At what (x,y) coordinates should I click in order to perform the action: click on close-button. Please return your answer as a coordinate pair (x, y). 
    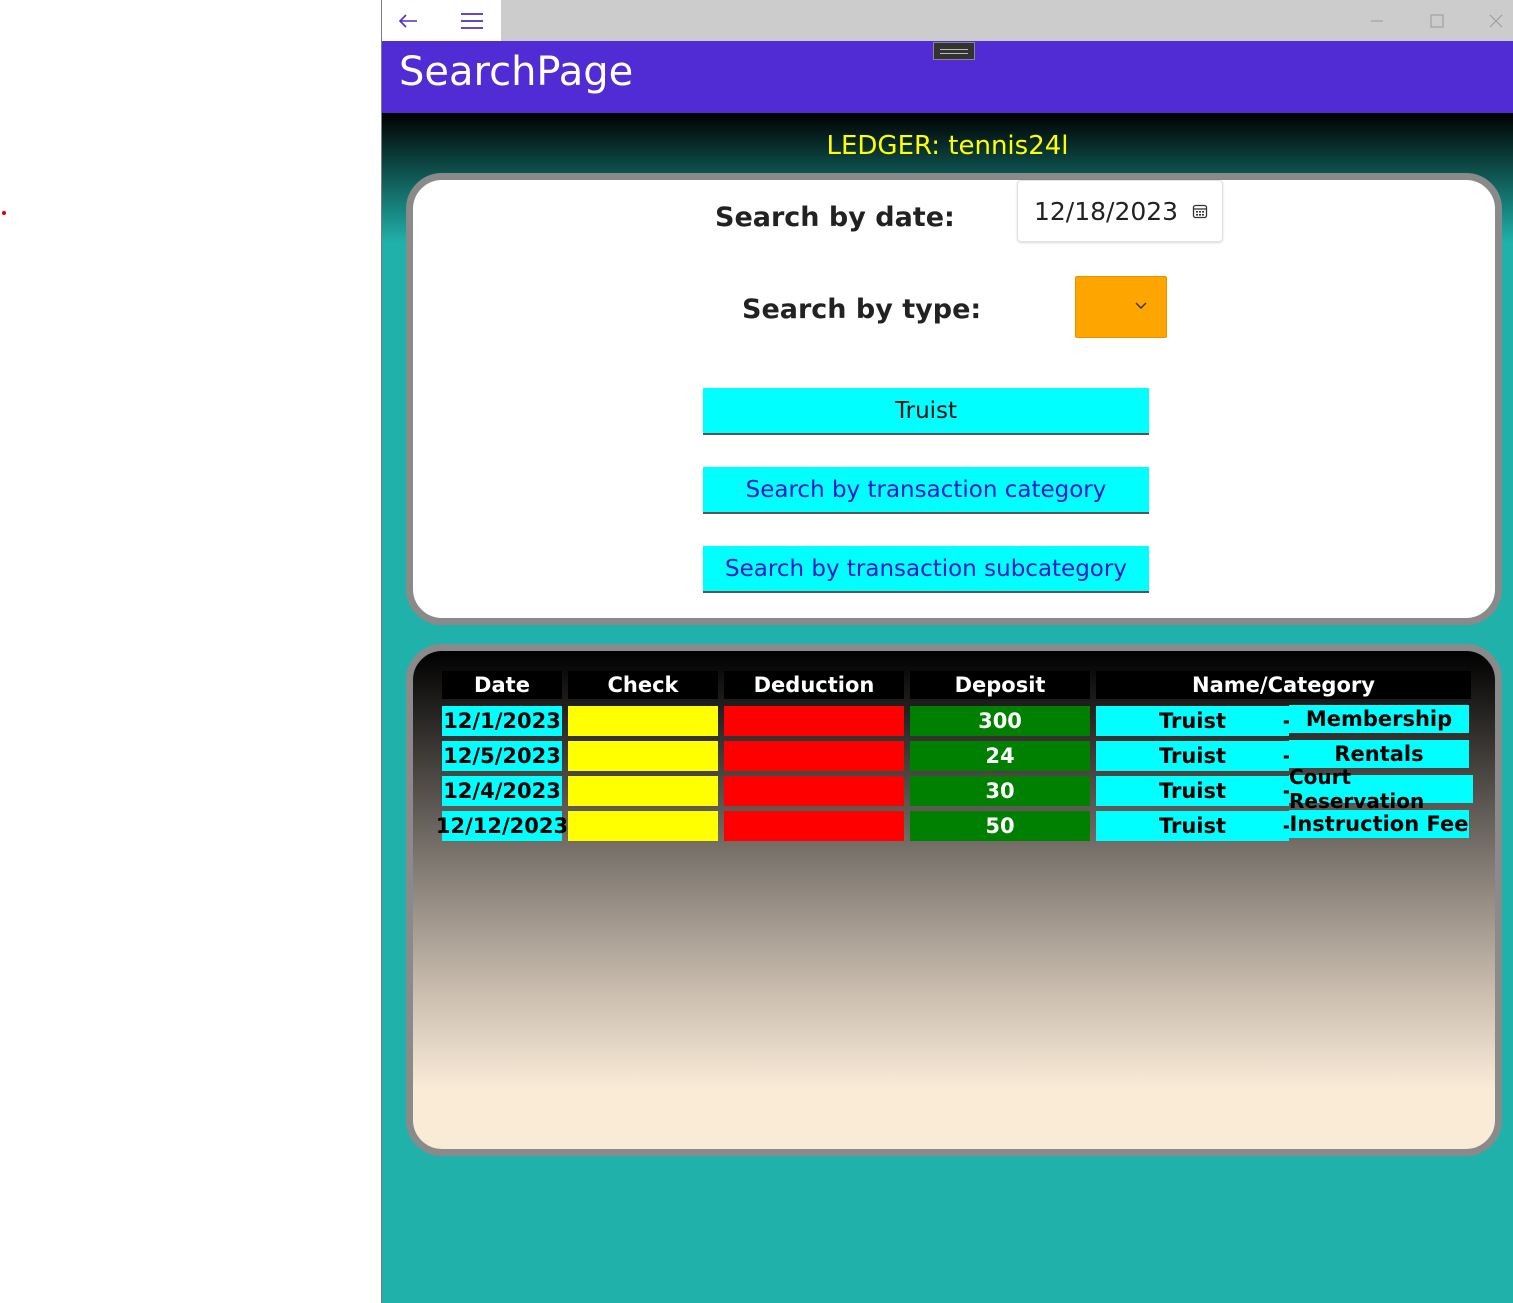
    Looking at the image, I should click on (1490, 20).